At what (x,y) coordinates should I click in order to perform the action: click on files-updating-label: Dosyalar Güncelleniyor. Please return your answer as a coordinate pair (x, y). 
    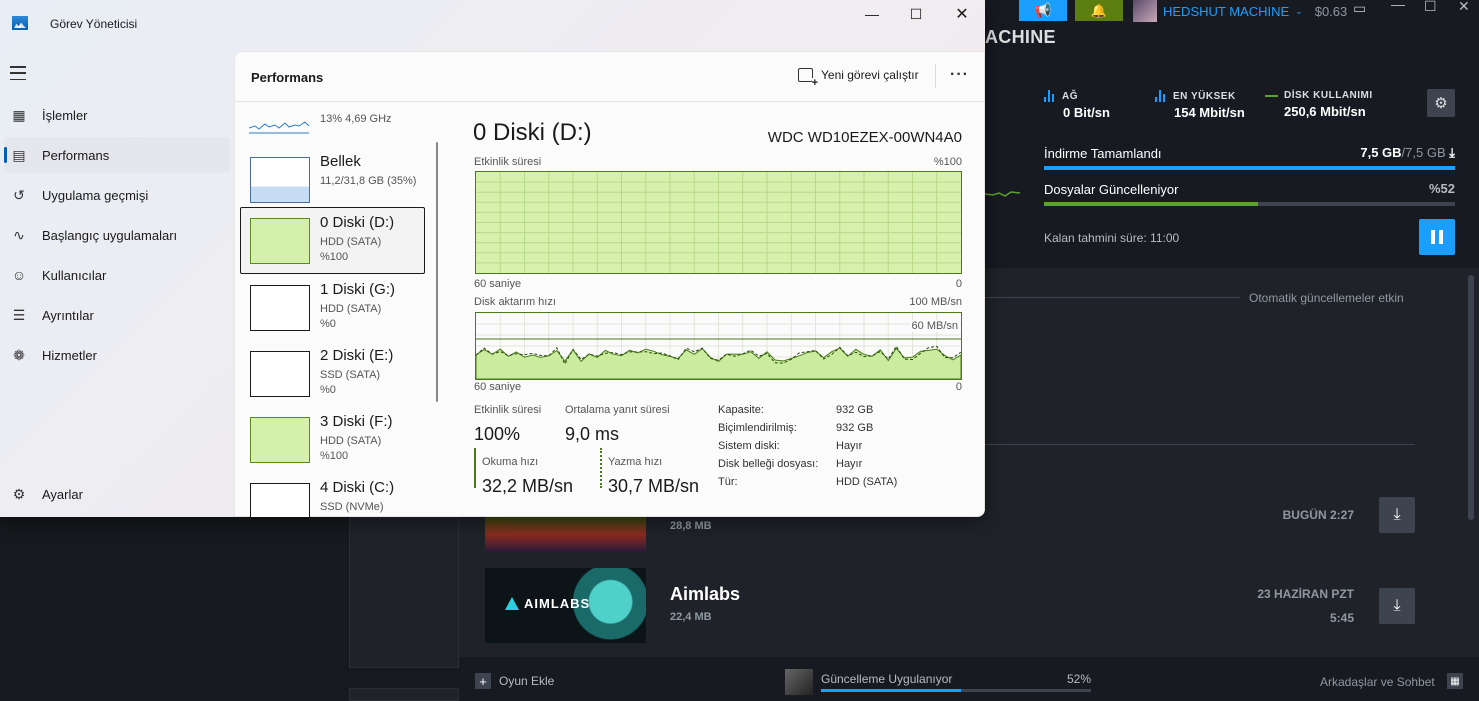
    Looking at the image, I should click on (1111, 189).